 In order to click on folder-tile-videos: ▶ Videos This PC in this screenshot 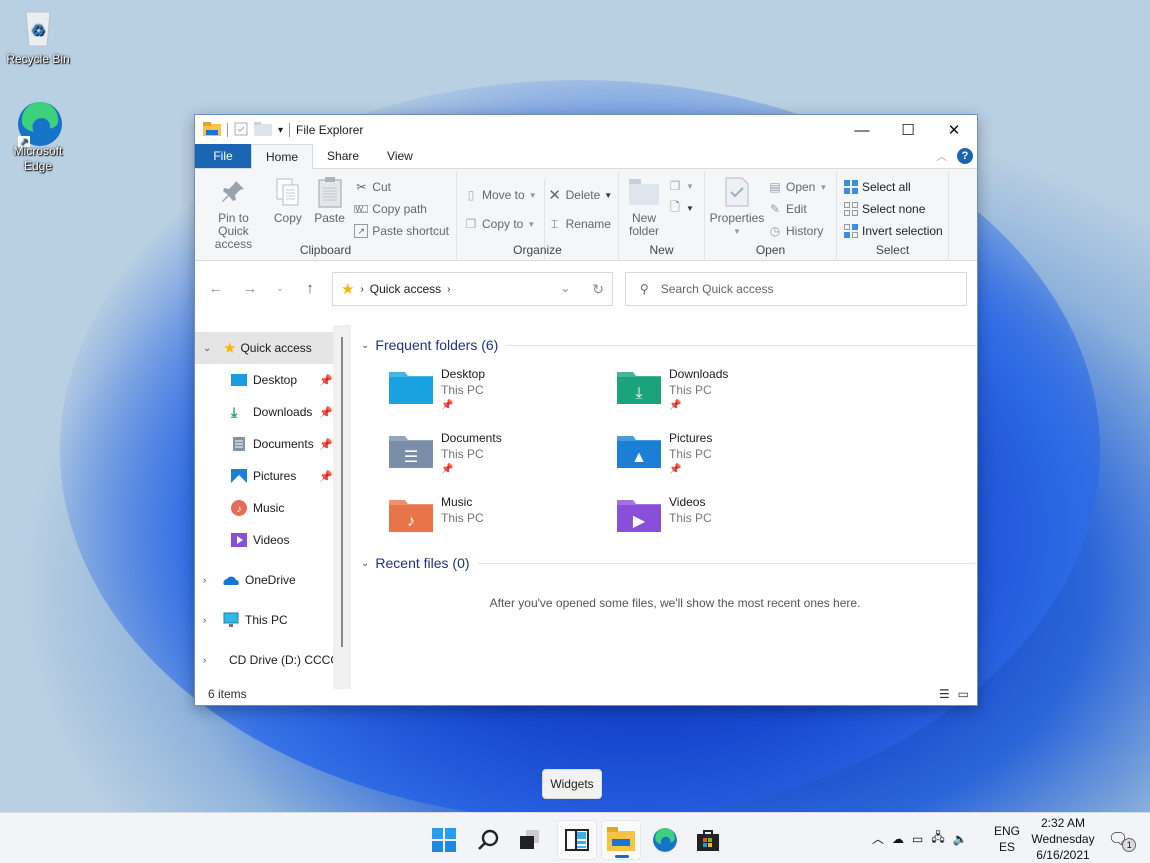, I will do `click(731, 520)`.